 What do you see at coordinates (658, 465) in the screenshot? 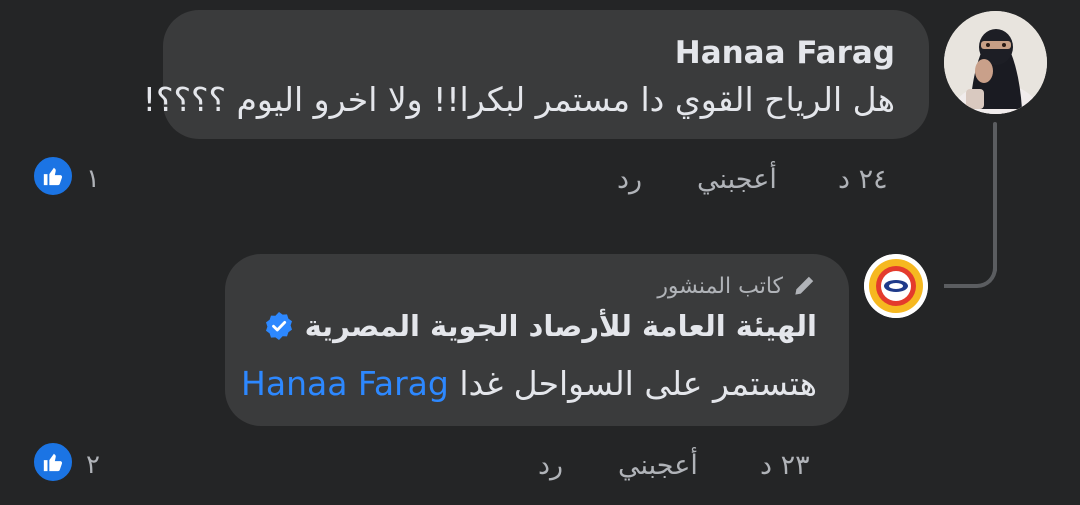
I see `reply-like-button: أعجبني` at bounding box center [658, 465].